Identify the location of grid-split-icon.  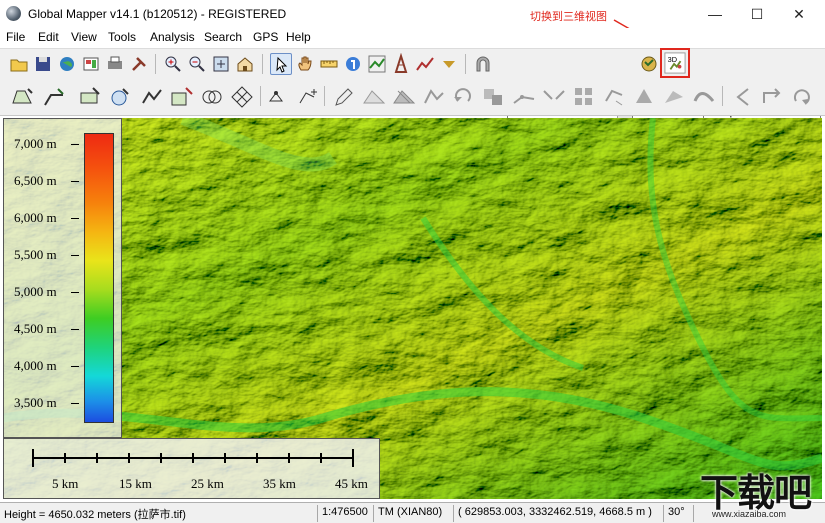
(584, 97).